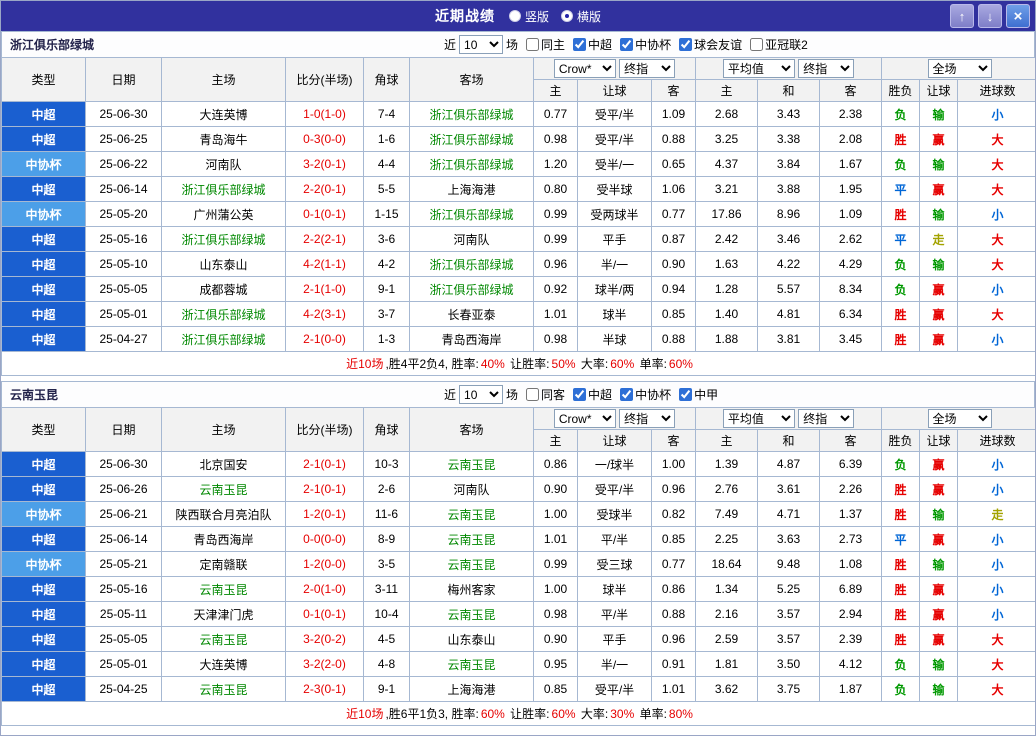 The height and width of the screenshot is (736, 1036). What do you see at coordinates (365, 714) in the screenshot?
I see `summary-segment: 近10场` at bounding box center [365, 714].